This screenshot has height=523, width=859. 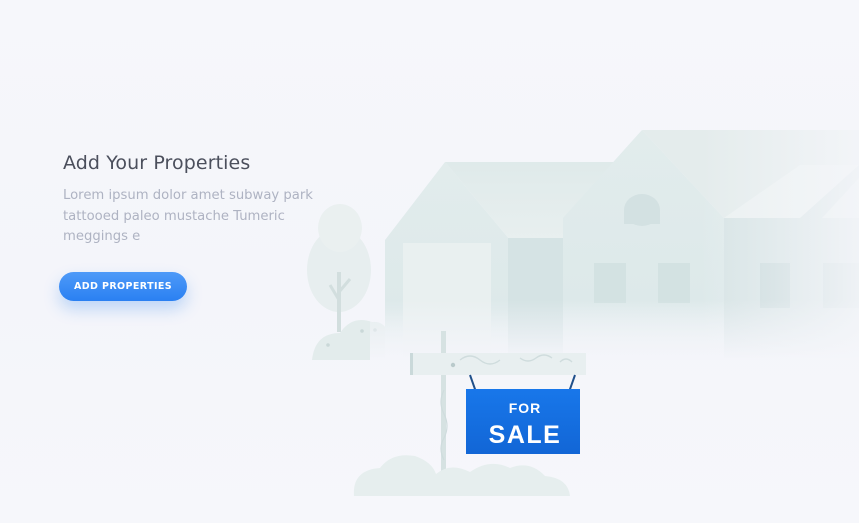 What do you see at coordinates (525, 435) in the screenshot?
I see `sign-text-sale: SALE` at bounding box center [525, 435].